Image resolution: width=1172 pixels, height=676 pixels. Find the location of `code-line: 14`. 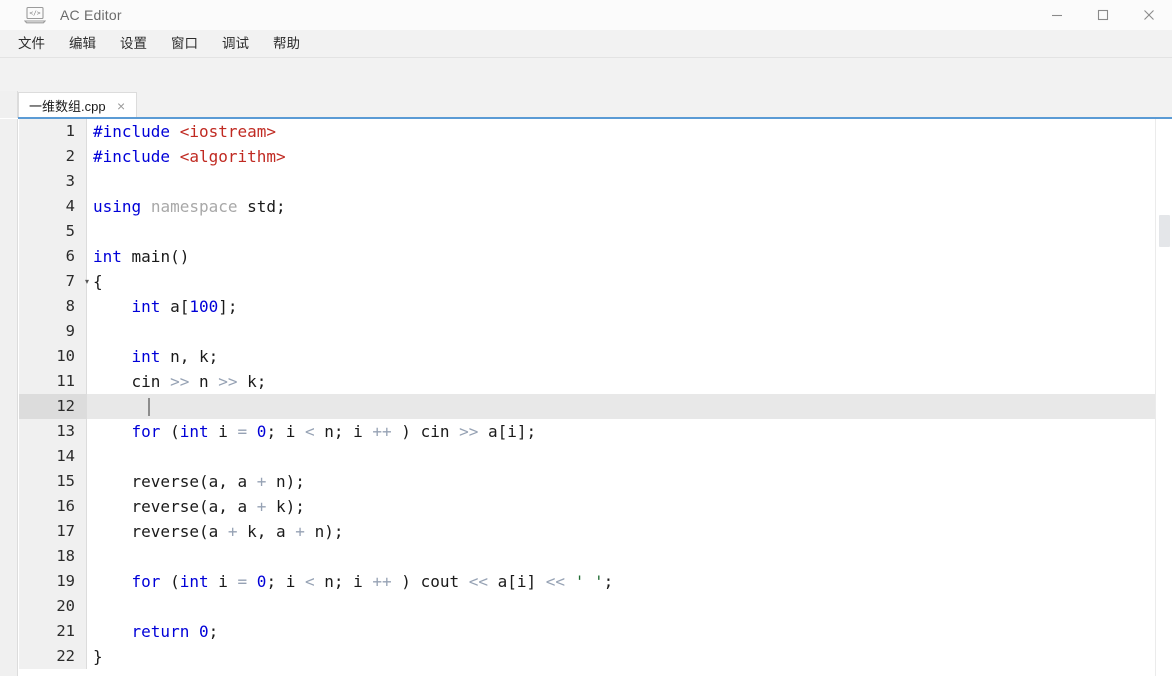

code-line: 14 is located at coordinates (587, 456).